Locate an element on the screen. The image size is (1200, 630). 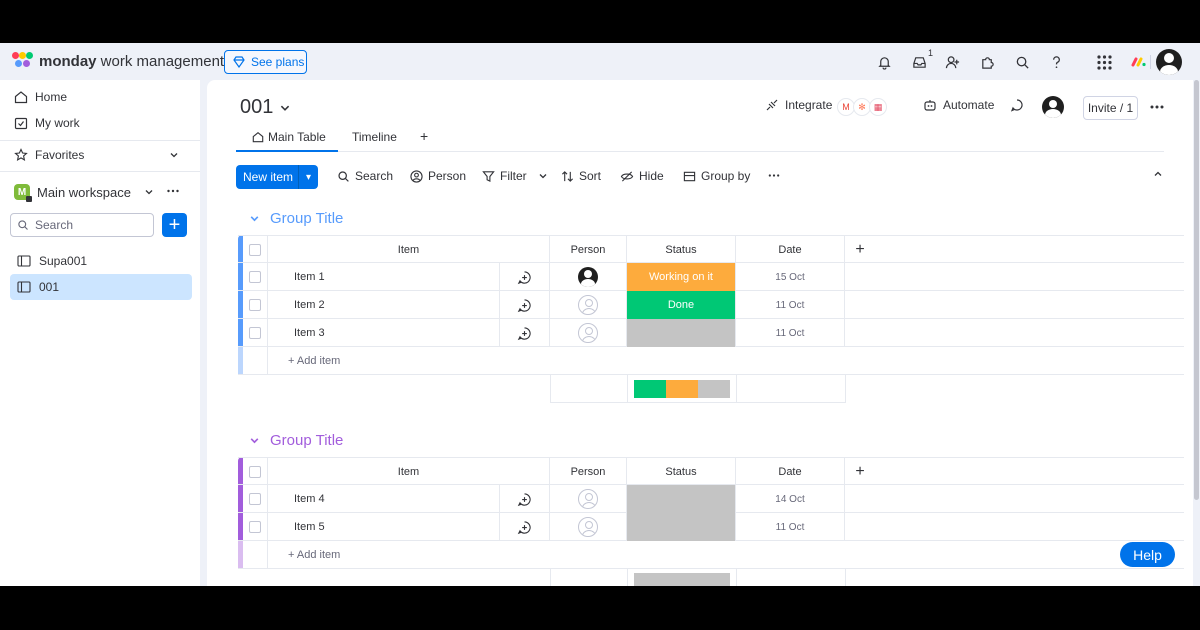
table-row: Item 1 Working on it 15 Oct is located at coordinates (711, 277).